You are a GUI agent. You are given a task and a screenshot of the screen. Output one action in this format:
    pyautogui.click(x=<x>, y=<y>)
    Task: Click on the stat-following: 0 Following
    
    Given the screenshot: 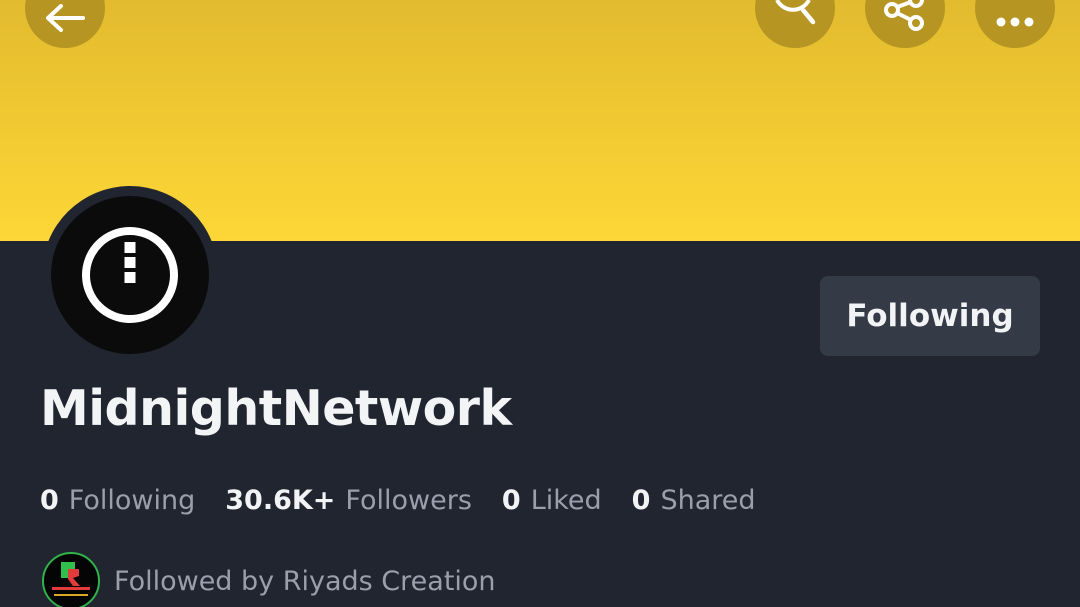 What is the action you would take?
    pyautogui.click(x=117, y=500)
    